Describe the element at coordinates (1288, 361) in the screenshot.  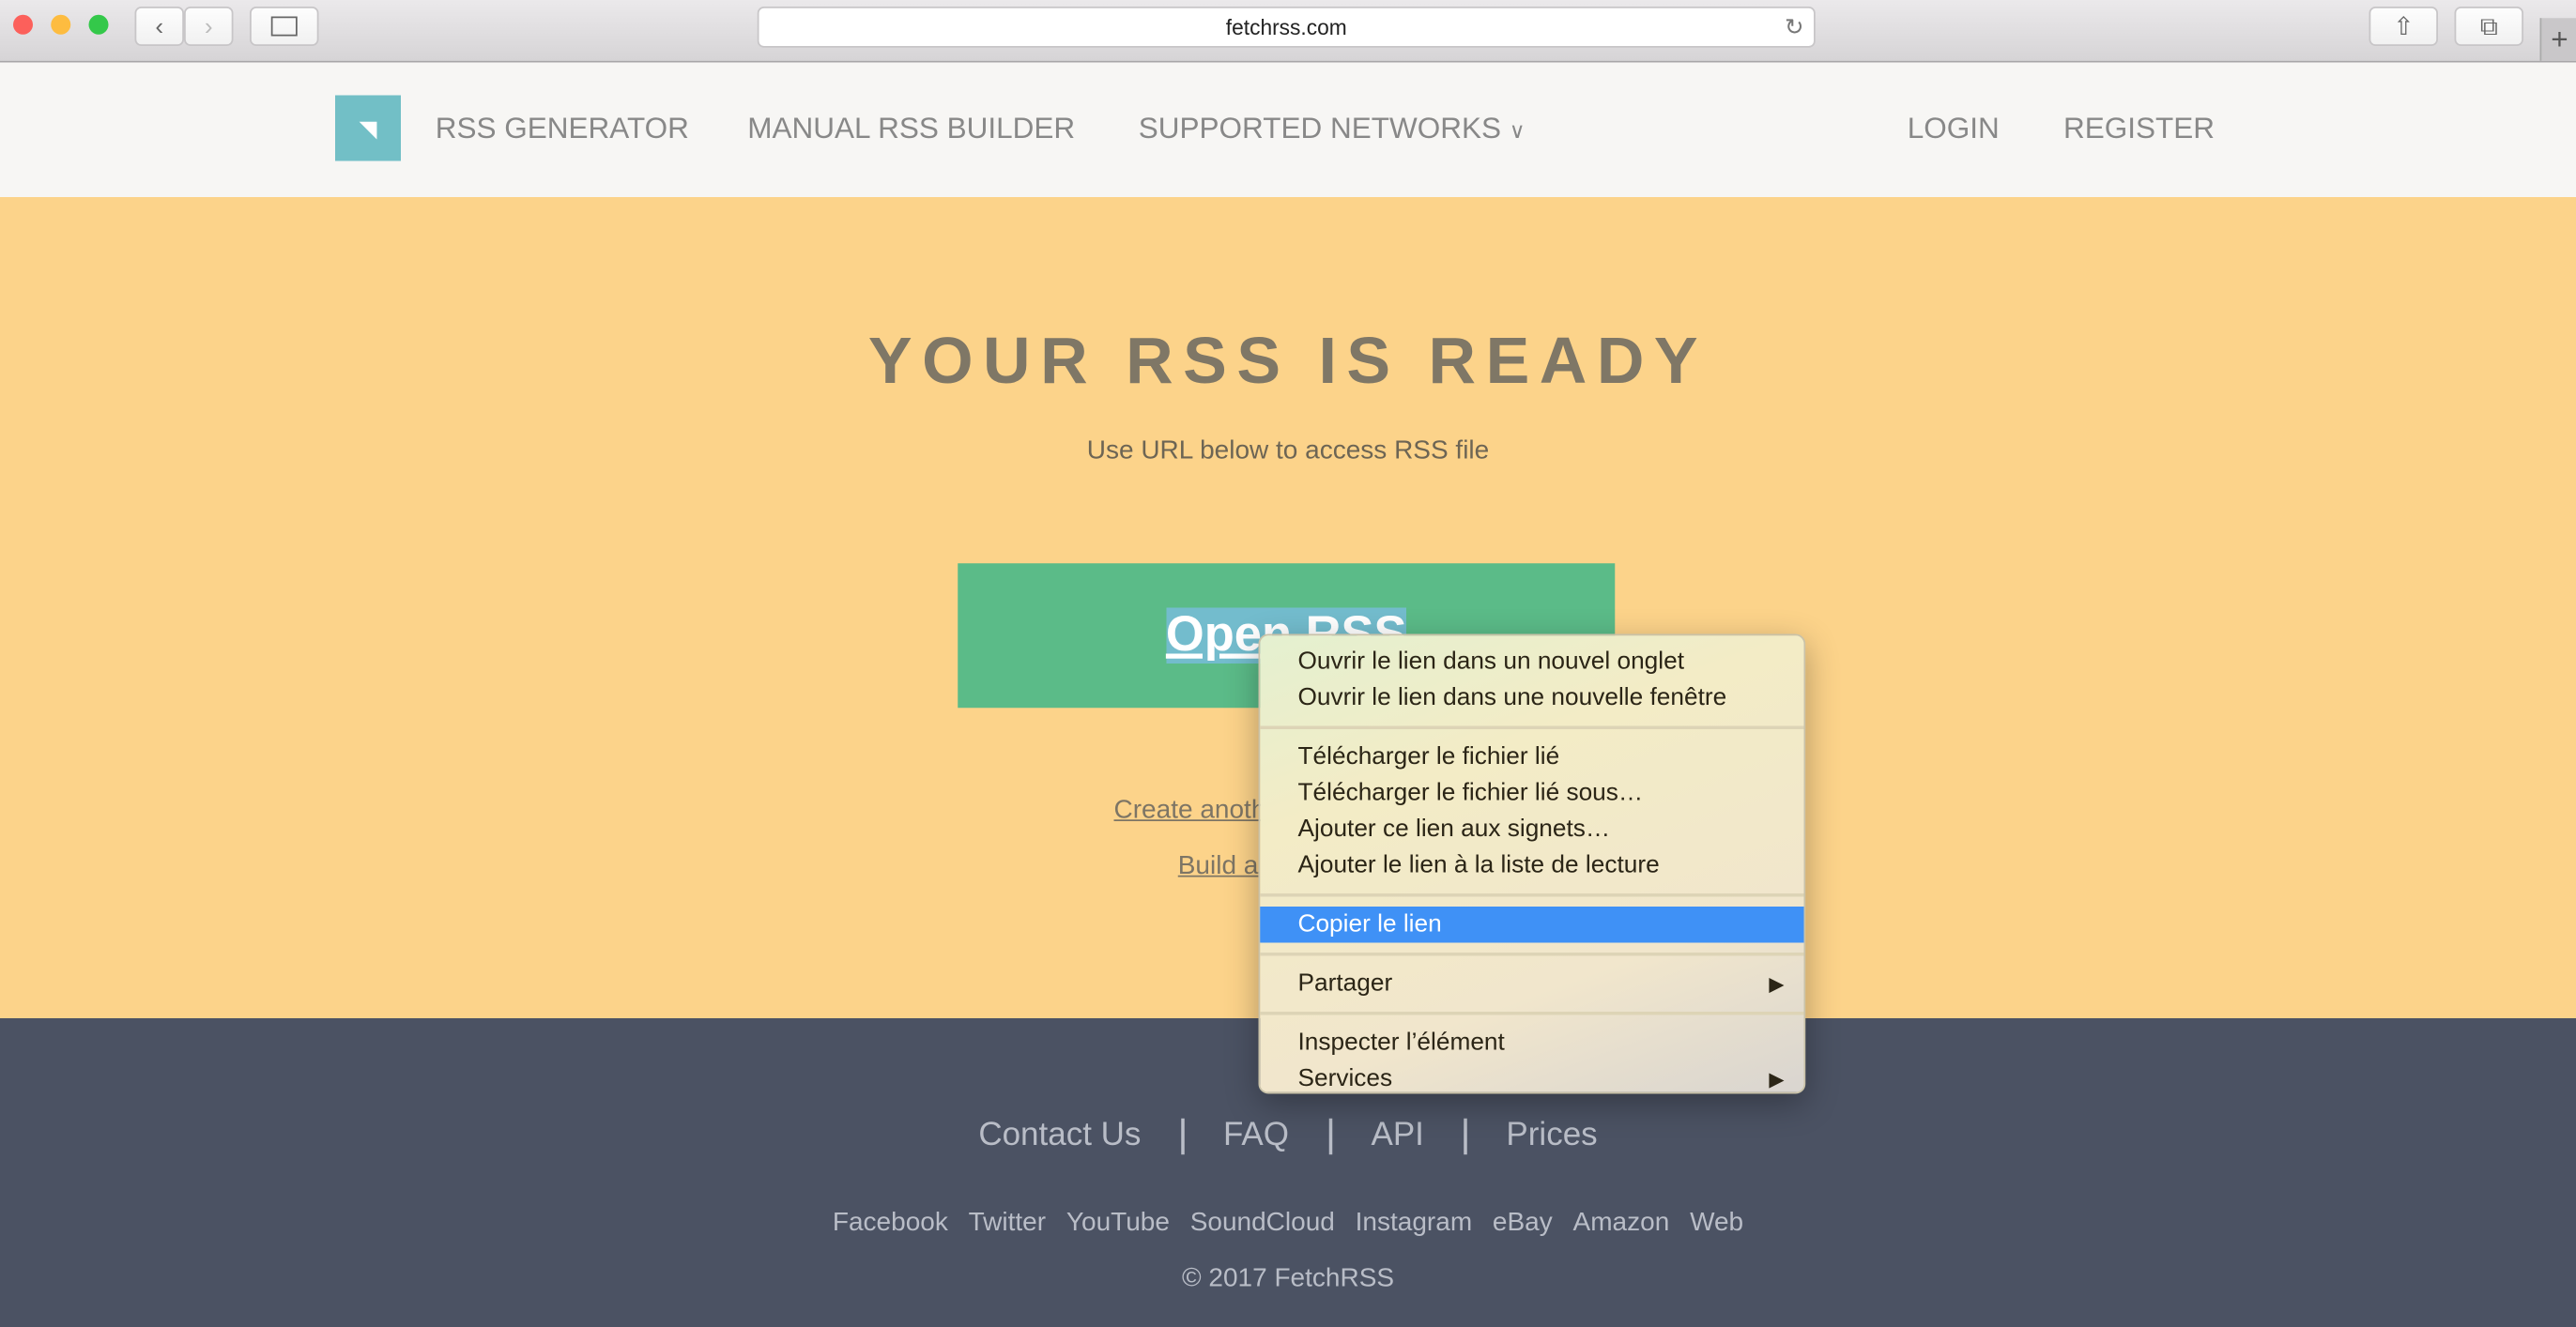
I see `page-title: YOUR RSS IS READY` at that location.